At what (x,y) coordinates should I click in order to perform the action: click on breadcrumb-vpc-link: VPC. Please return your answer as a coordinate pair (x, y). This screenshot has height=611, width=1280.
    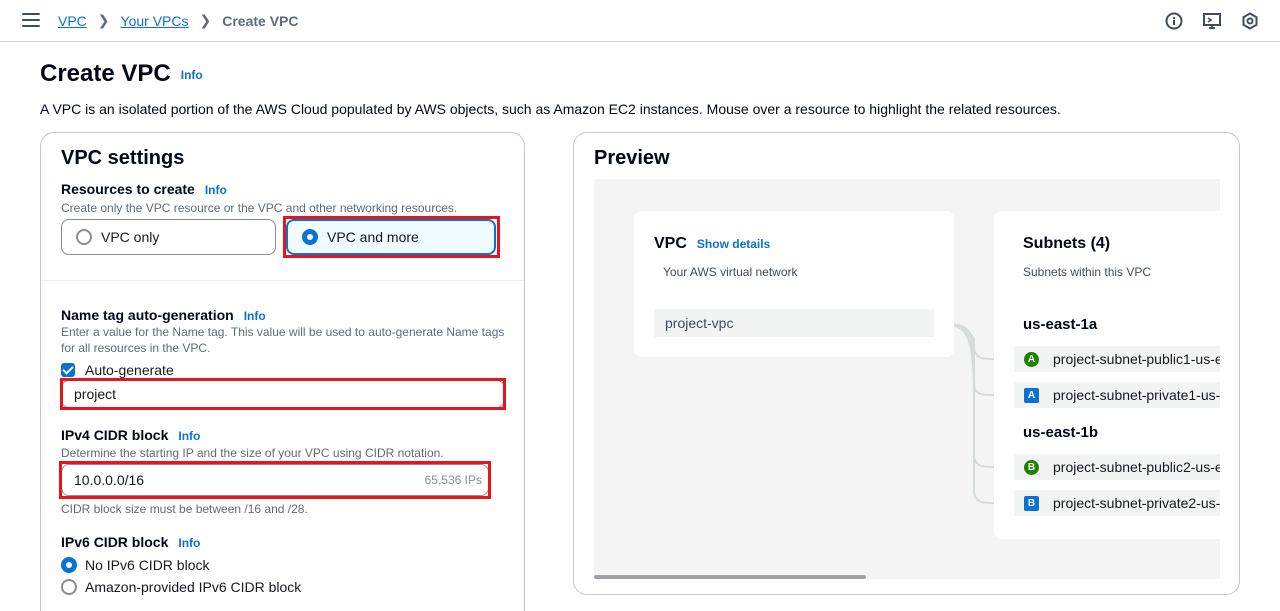
    Looking at the image, I should click on (72, 21).